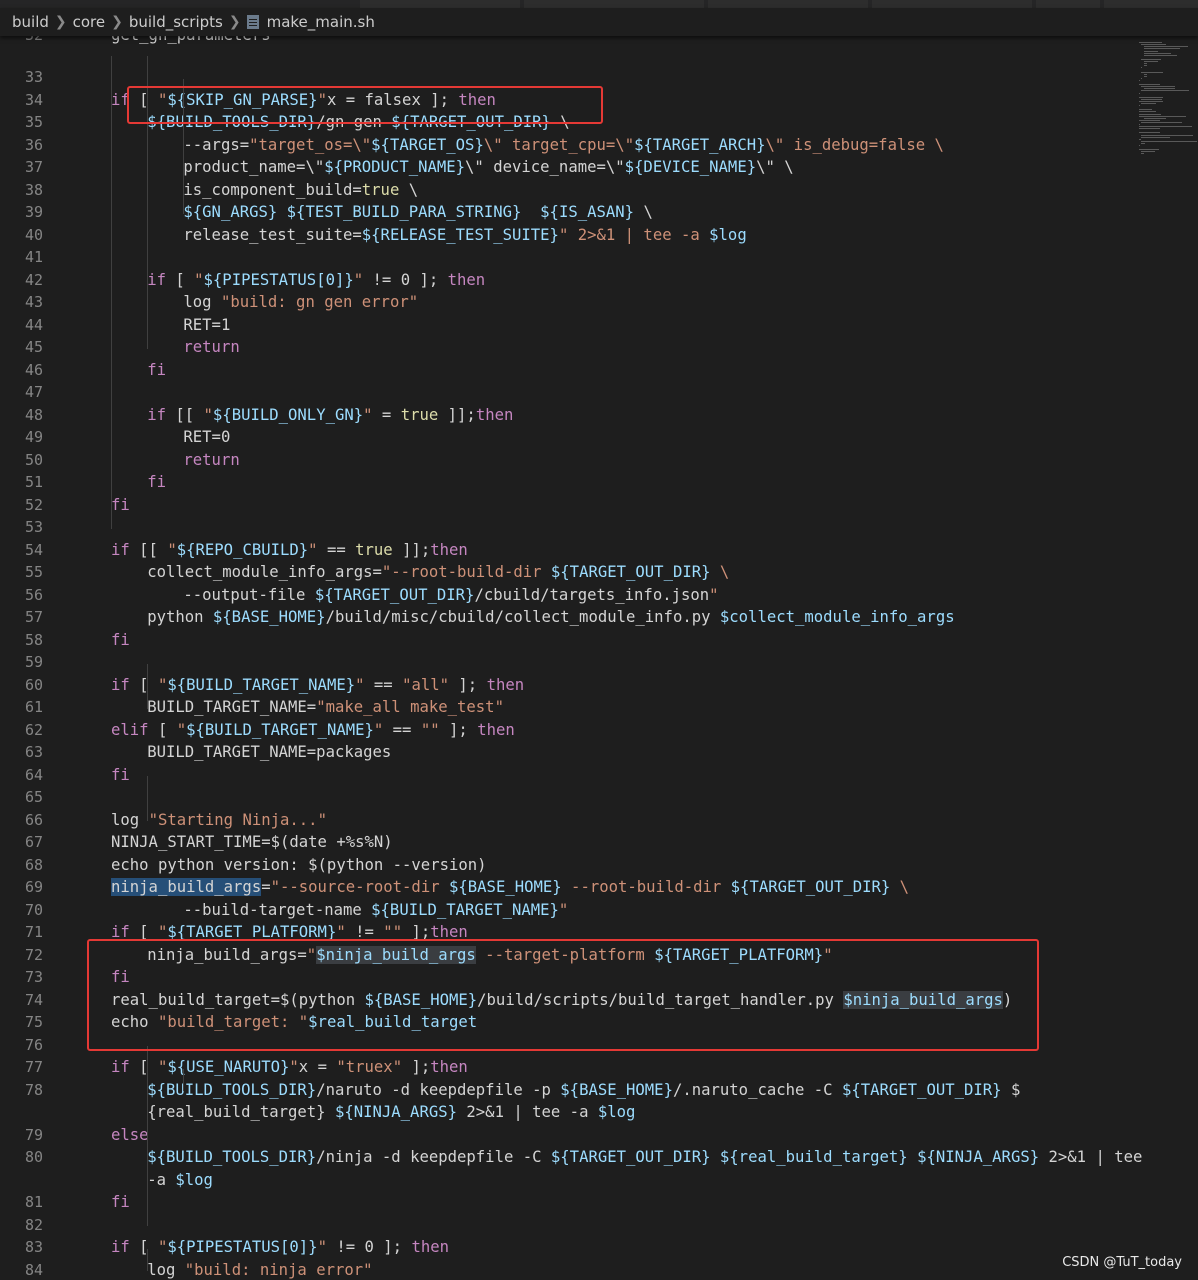 The width and height of the screenshot is (1198, 1280). Describe the element at coordinates (33, 1044) in the screenshot. I see `line-number: 76` at that location.